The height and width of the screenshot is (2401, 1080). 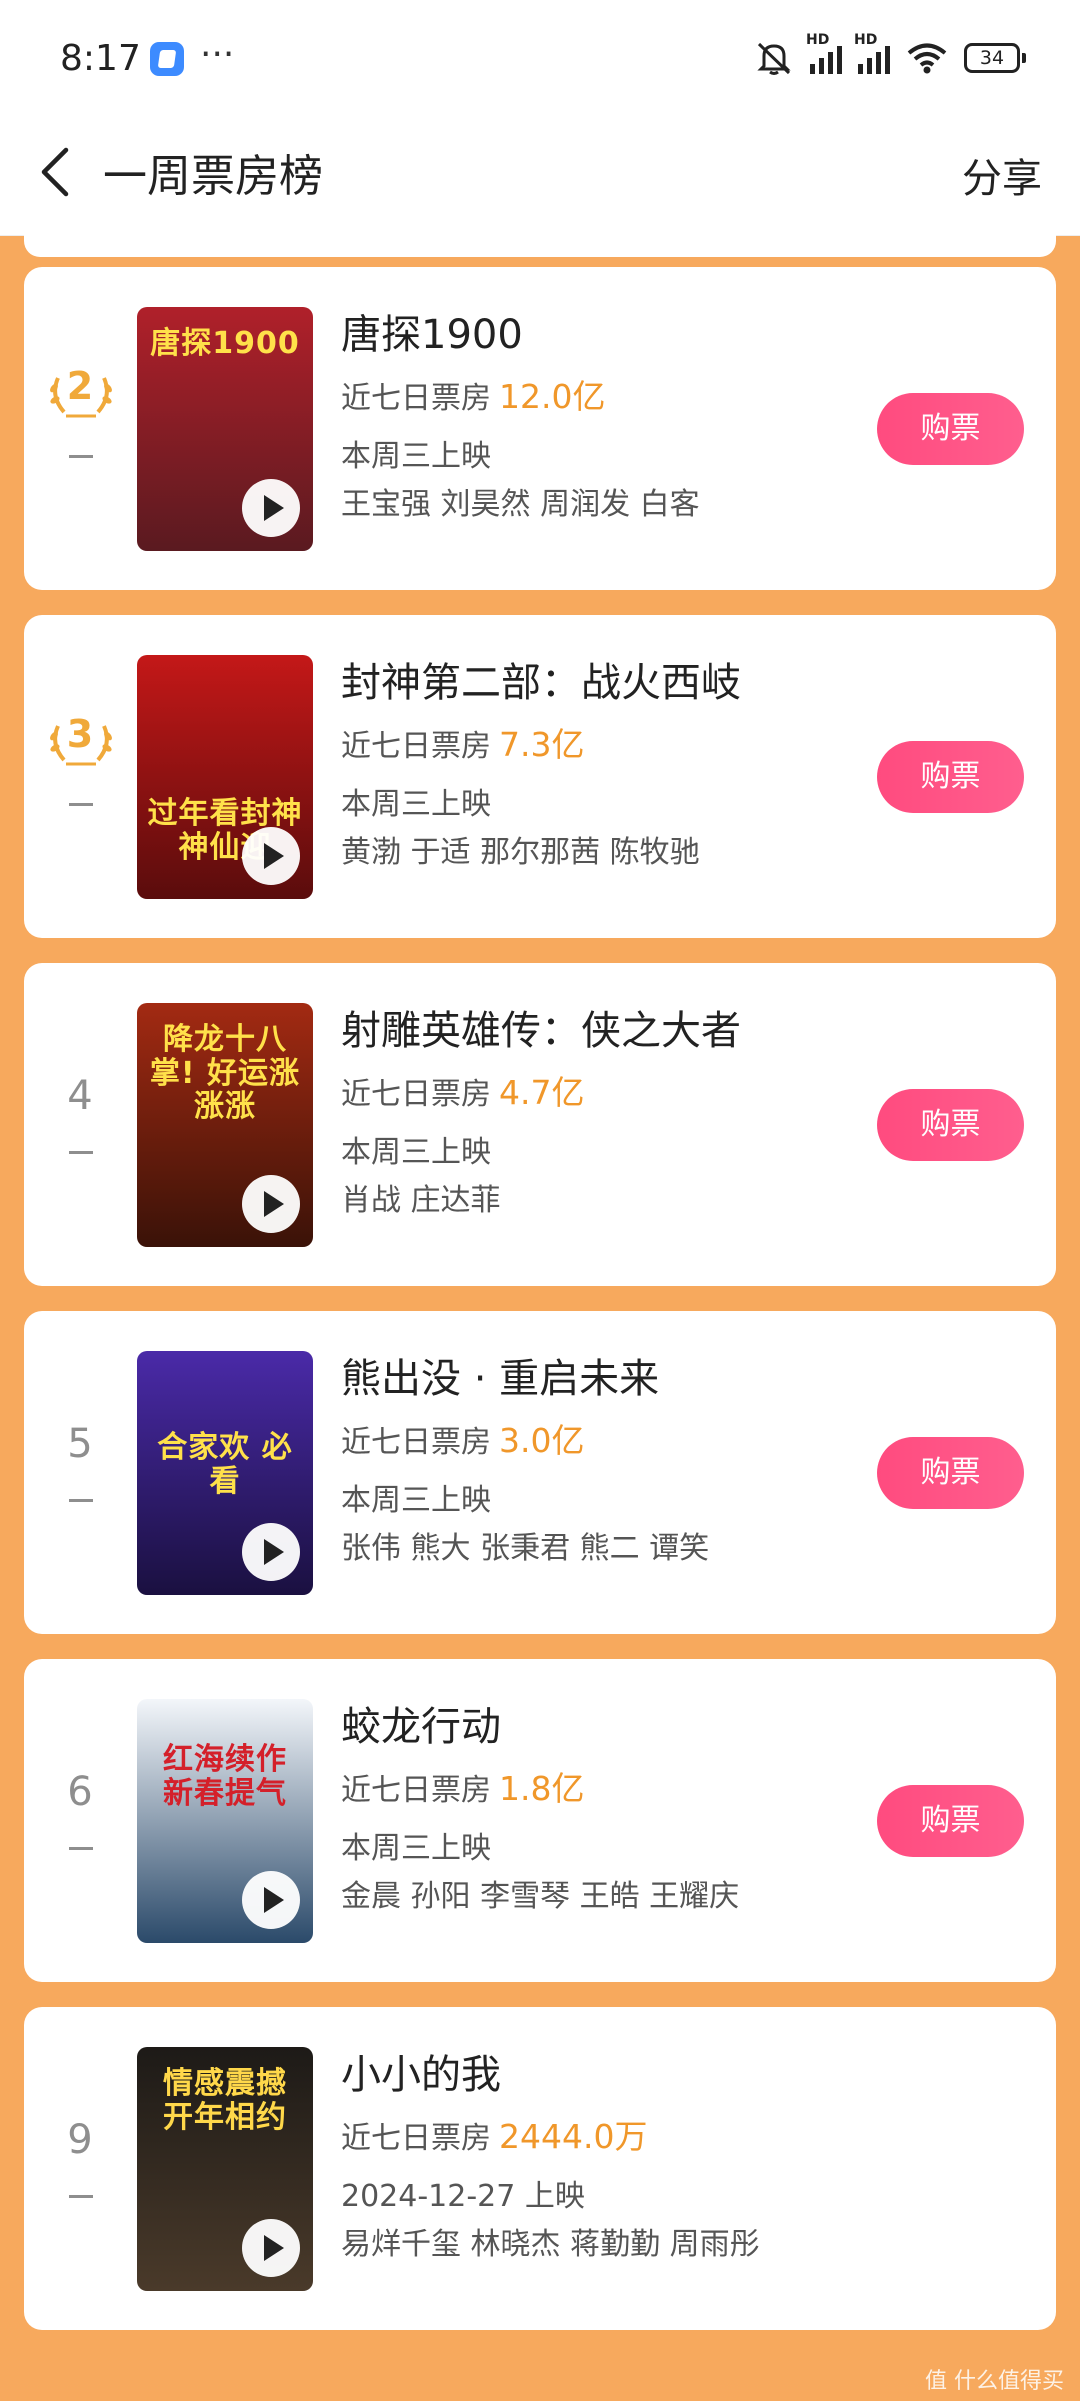 I want to click on poster-text: 唐探1900, so click(x=225, y=343).